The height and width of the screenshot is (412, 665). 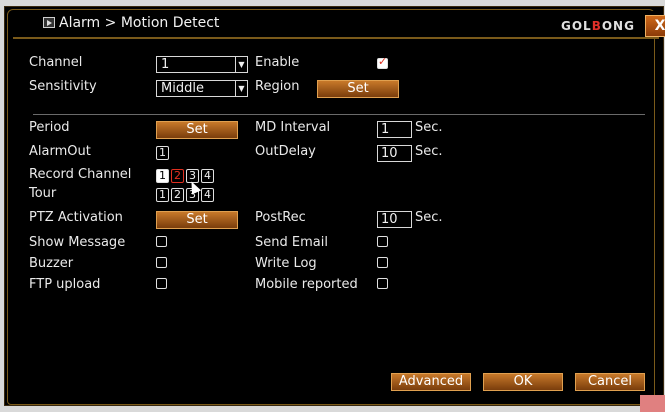 What do you see at coordinates (51, 263) in the screenshot?
I see `buzzer-label: Buzzer` at bounding box center [51, 263].